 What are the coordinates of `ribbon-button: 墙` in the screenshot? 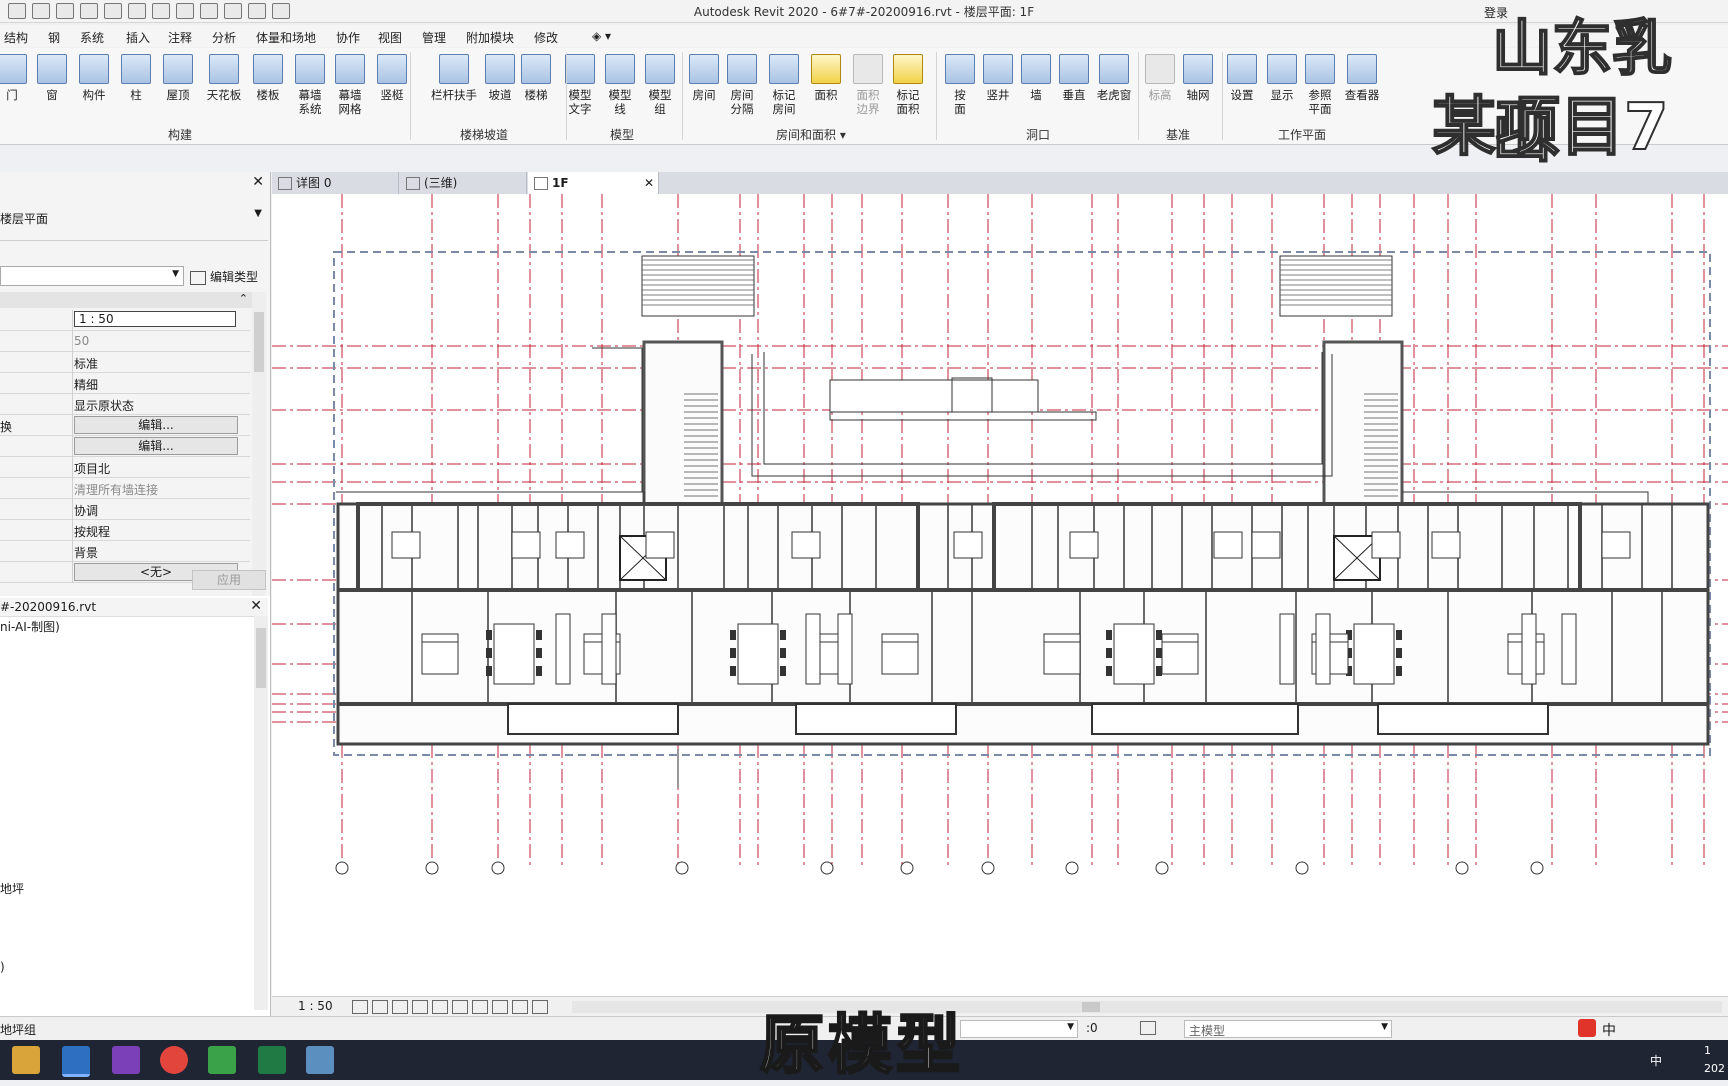 It's located at (1036, 78).